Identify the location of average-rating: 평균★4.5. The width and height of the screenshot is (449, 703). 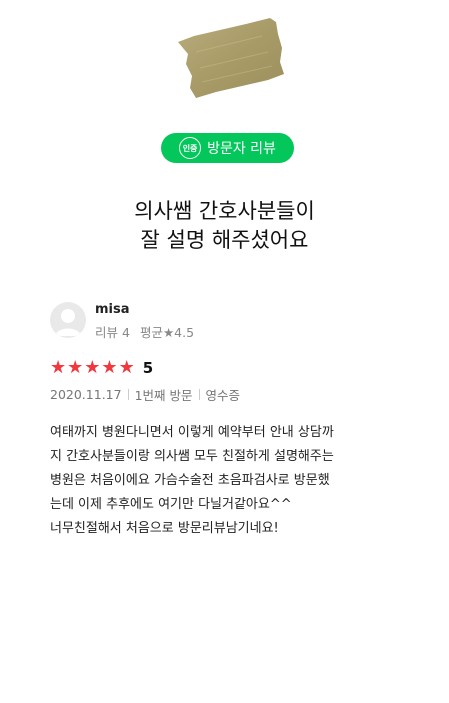
(167, 332).